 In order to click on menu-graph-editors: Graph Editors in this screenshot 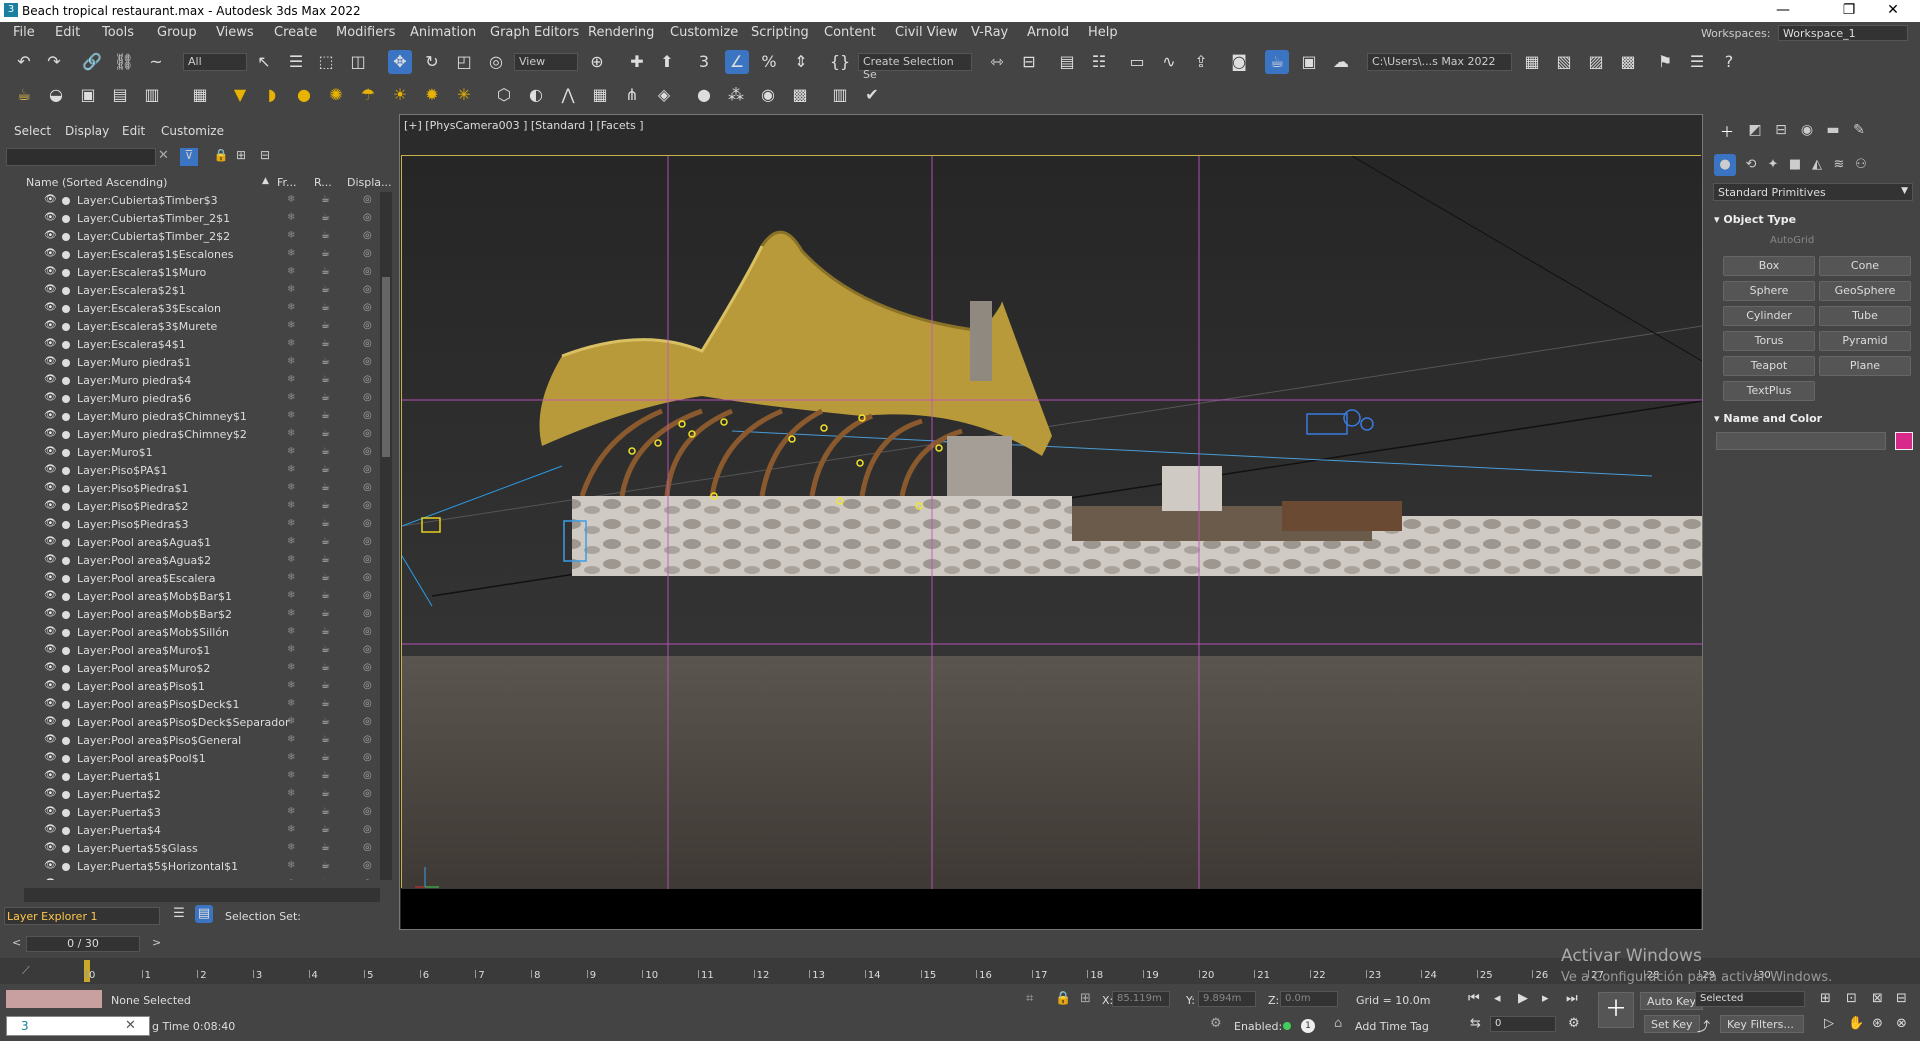, I will do `click(534, 32)`.